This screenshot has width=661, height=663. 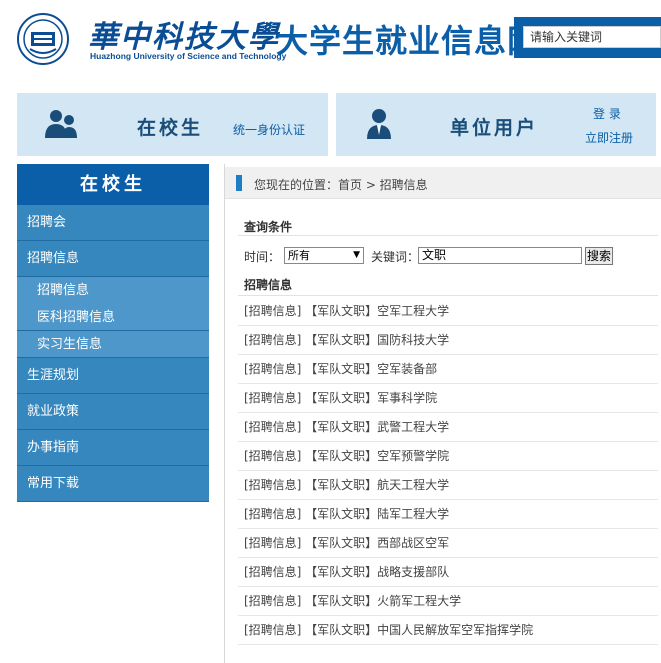 I want to click on register-link: 立即注册, so click(x=609, y=137).